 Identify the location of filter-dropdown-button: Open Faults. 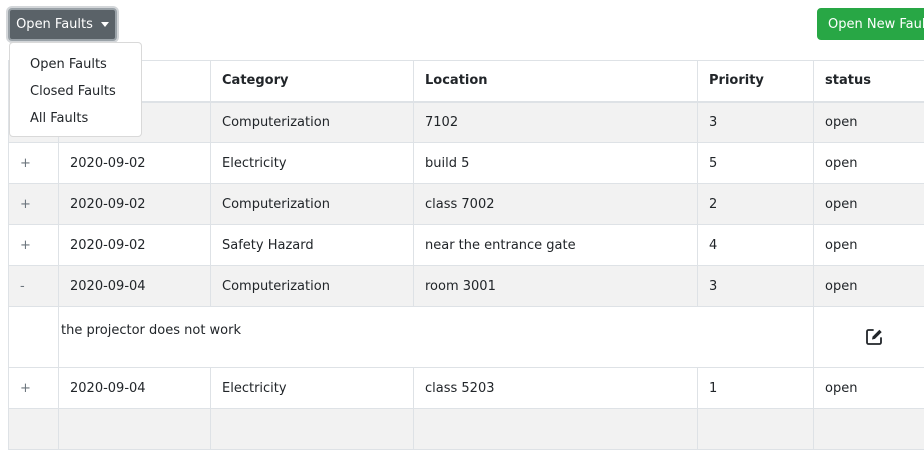
(62, 24).